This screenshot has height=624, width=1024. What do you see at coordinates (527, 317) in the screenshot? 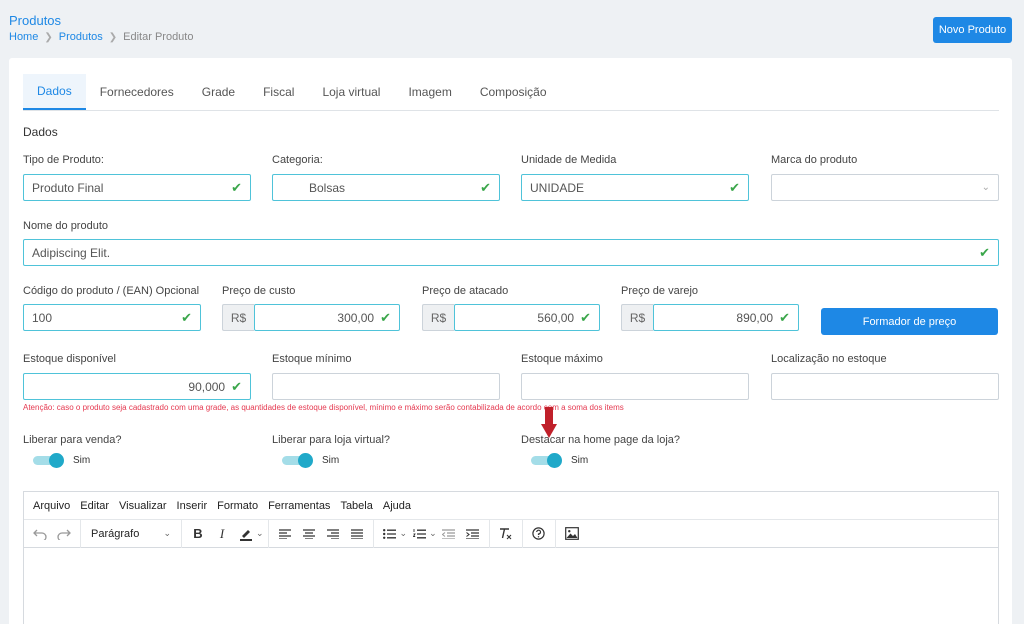
I see `preco-atacado-input: 560,00 ✔` at bounding box center [527, 317].